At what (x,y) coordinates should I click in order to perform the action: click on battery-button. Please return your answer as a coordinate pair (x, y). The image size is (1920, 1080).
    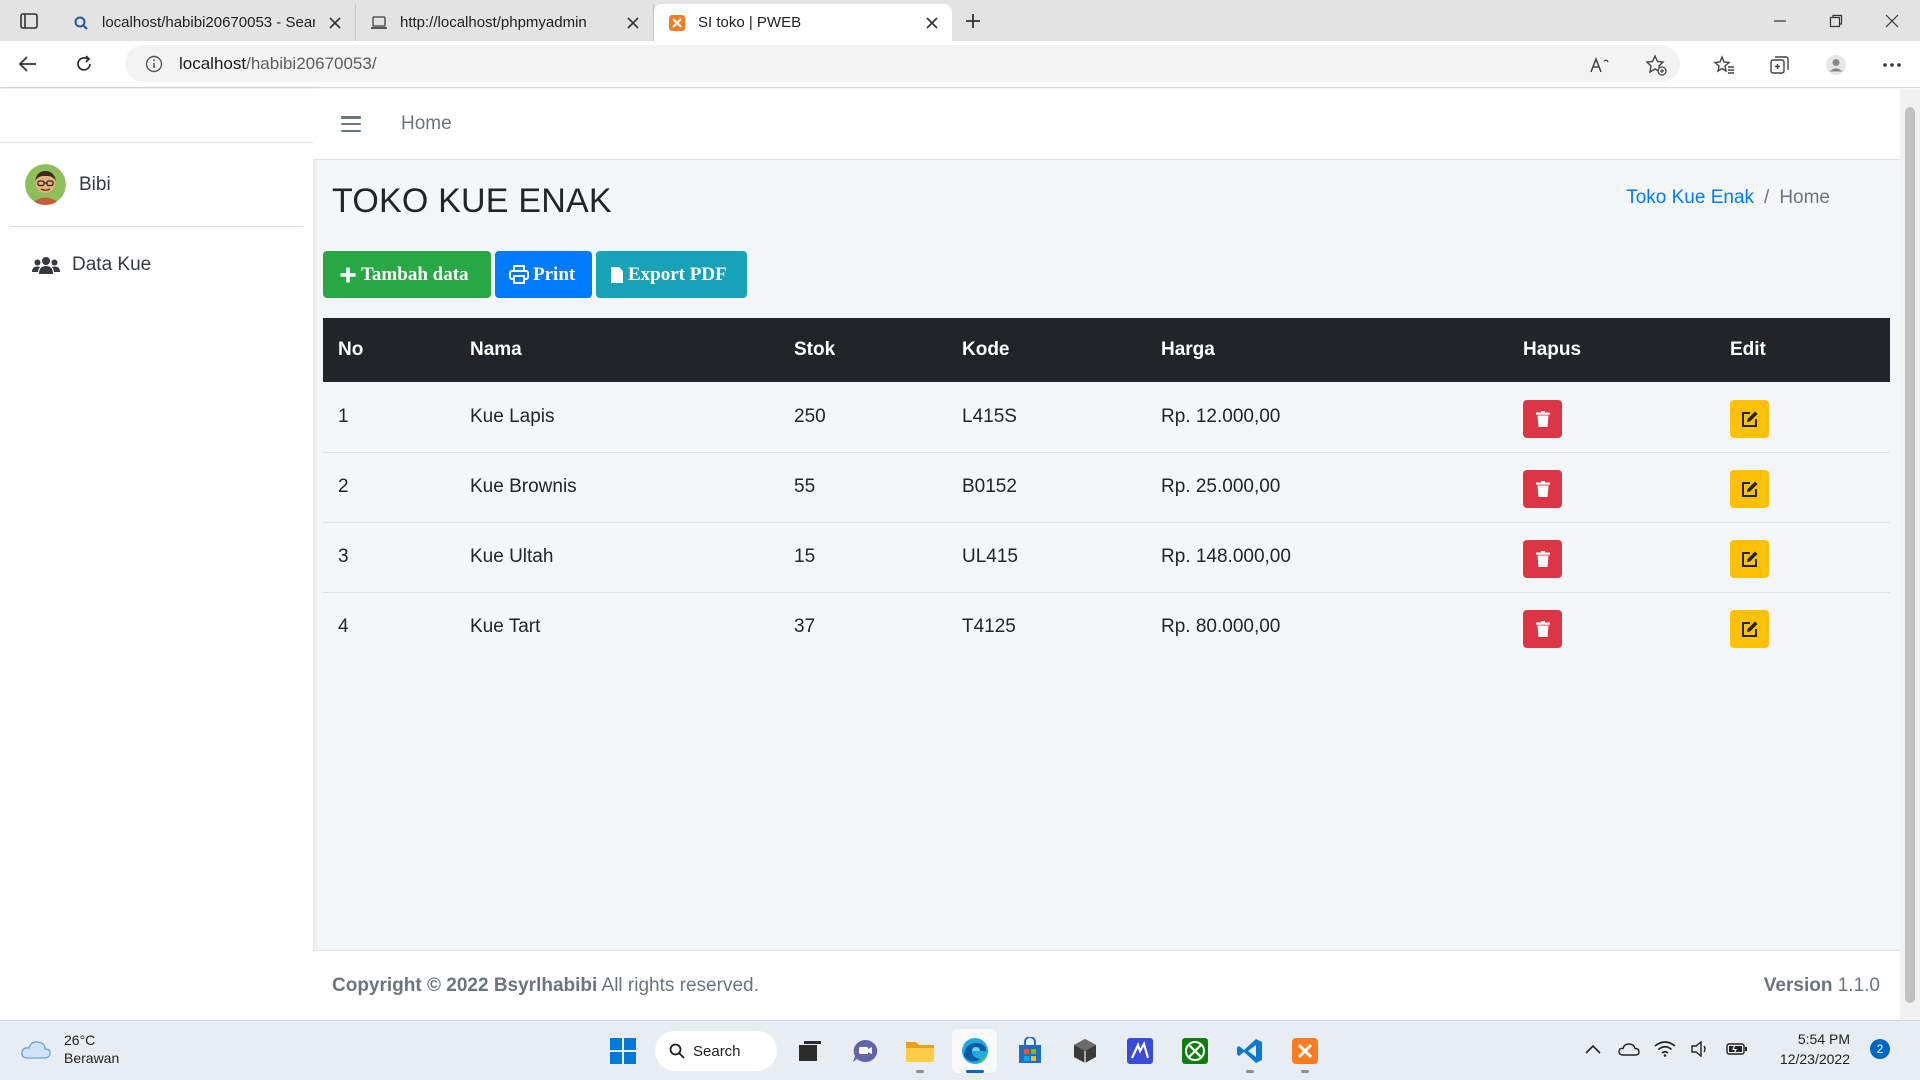
    Looking at the image, I should click on (1737, 1049).